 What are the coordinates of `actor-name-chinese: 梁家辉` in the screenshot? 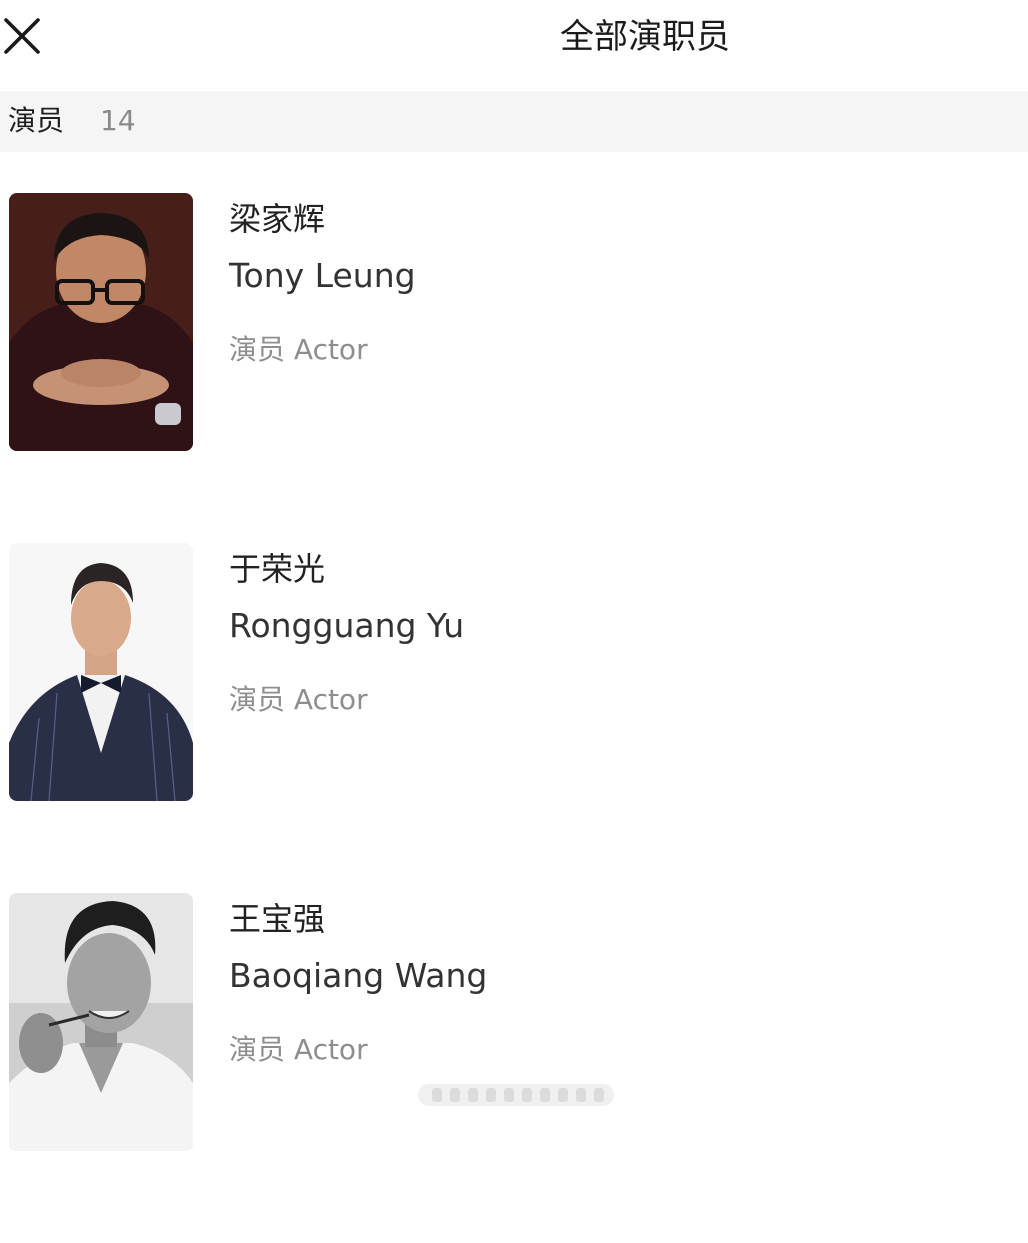 It's located at (277, 219).